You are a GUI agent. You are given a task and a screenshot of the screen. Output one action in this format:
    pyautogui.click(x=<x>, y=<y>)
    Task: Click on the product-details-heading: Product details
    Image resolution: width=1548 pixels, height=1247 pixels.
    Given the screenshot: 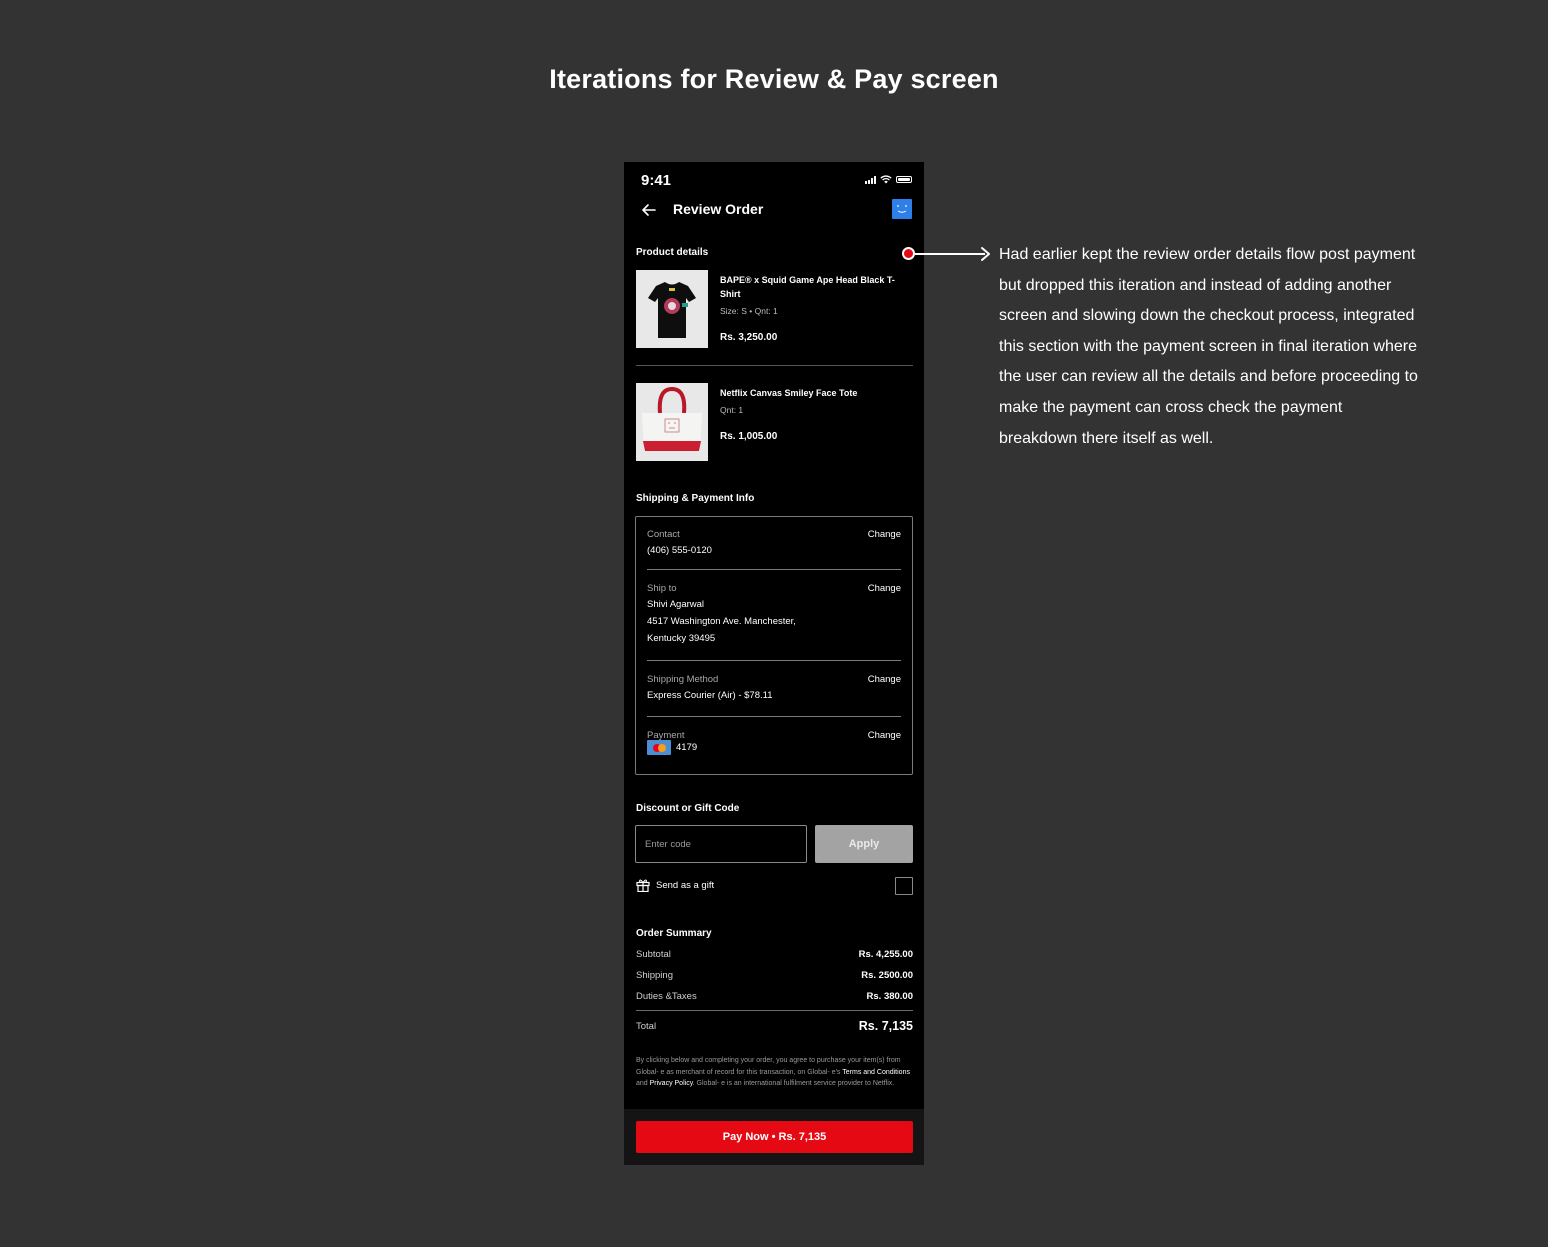 What is the action you would take?
    pyautogui.click(x=672, y=252)
    